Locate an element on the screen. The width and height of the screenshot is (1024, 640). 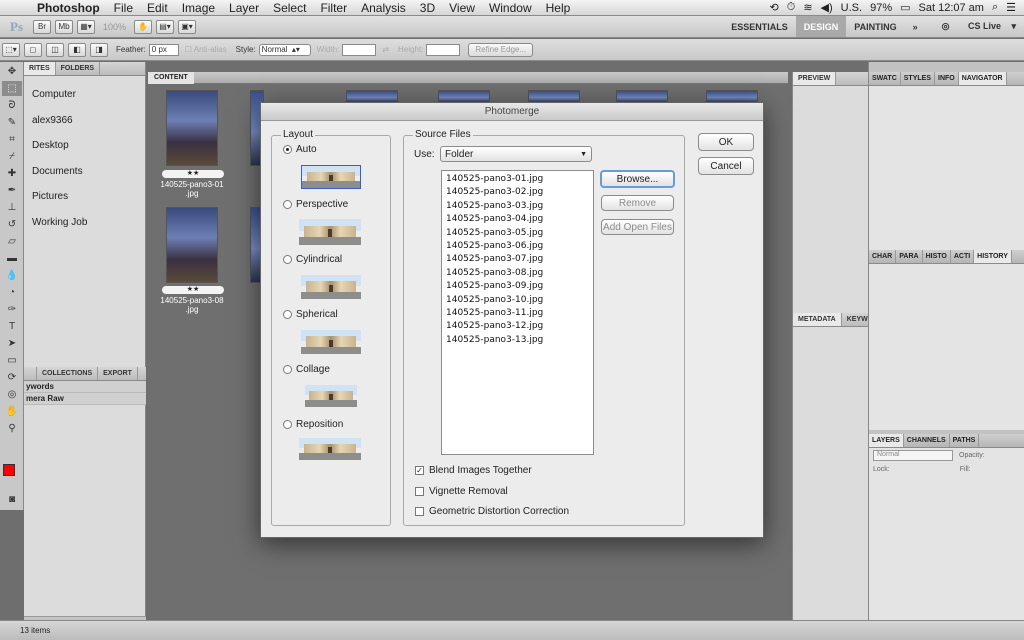
tab-export: EXPORT is located at coordinates (118, 373).